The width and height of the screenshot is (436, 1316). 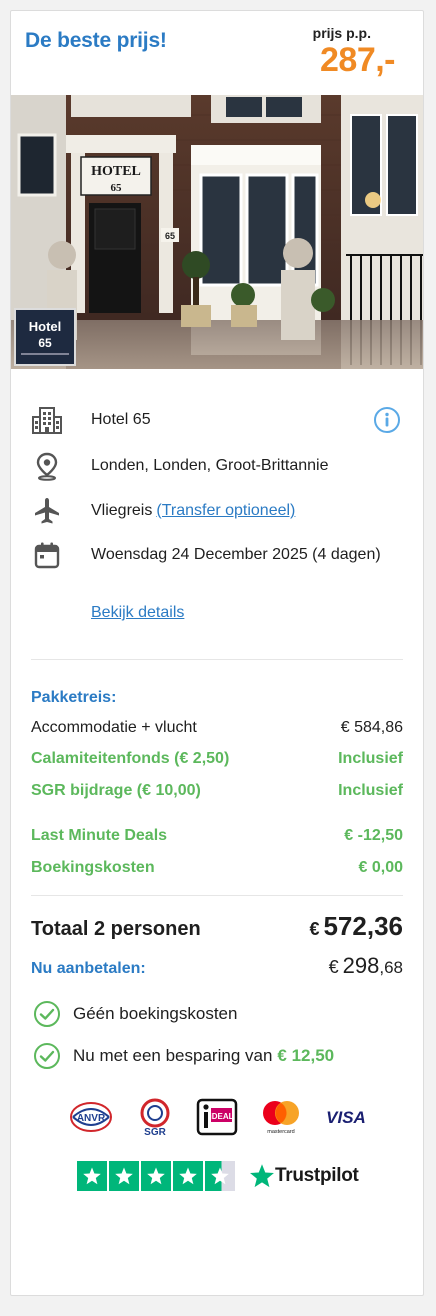 What do you see at coordinates (130, 758) in the screenshot?
I see `calamity-fund-label: Calamiteitenfonds (€ 2,50)` at bounding box center [130, 758].